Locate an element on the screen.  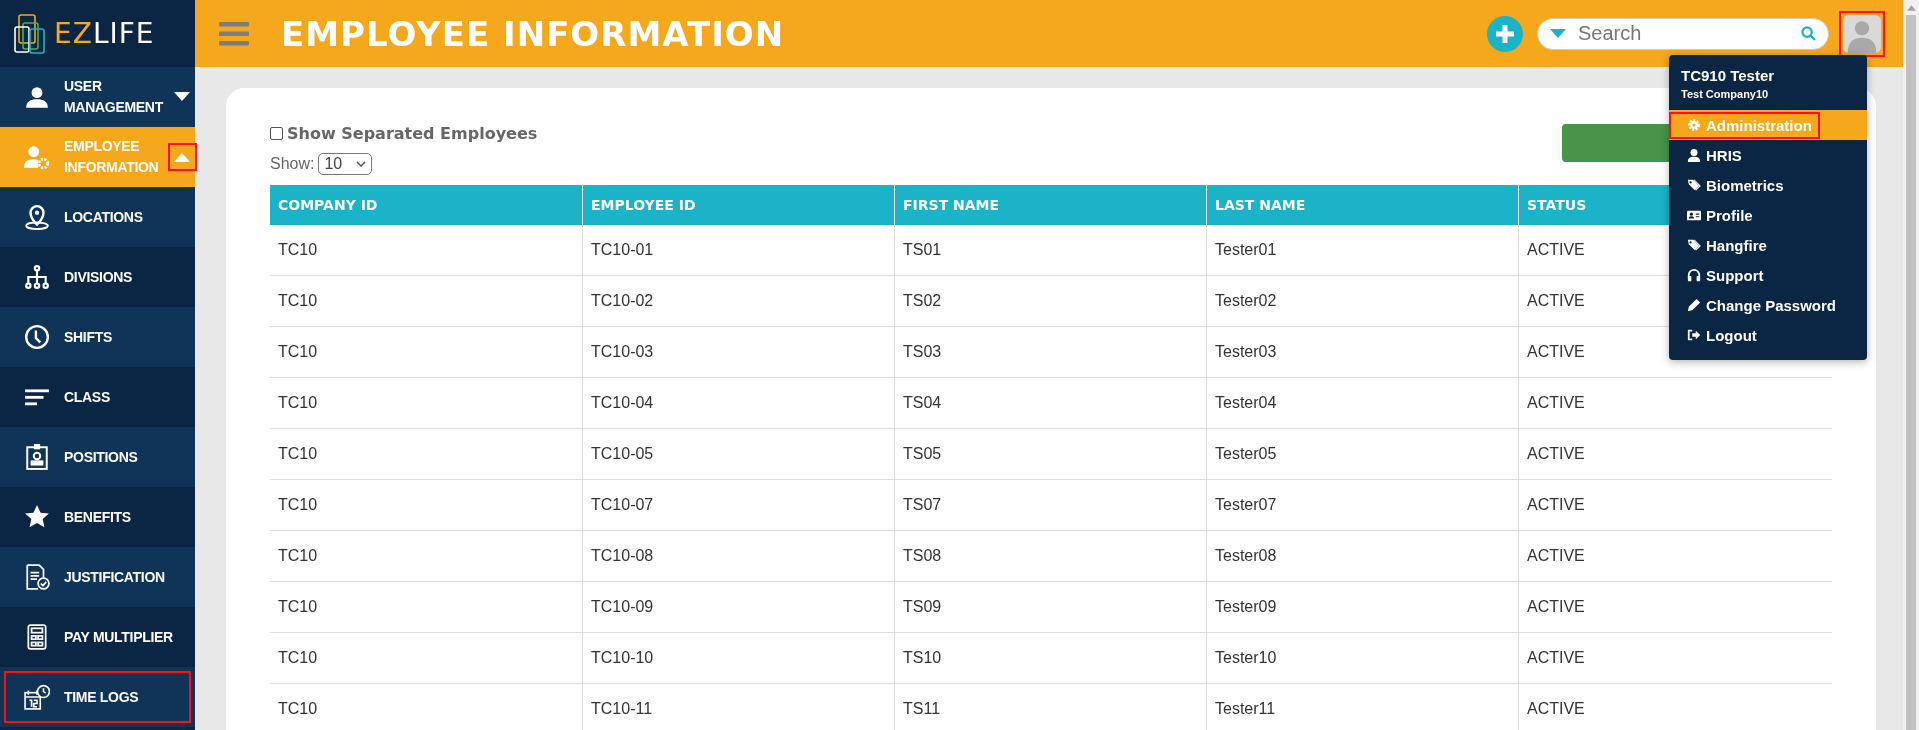
calendar-clock-icon is located at coordinates (37, 697).